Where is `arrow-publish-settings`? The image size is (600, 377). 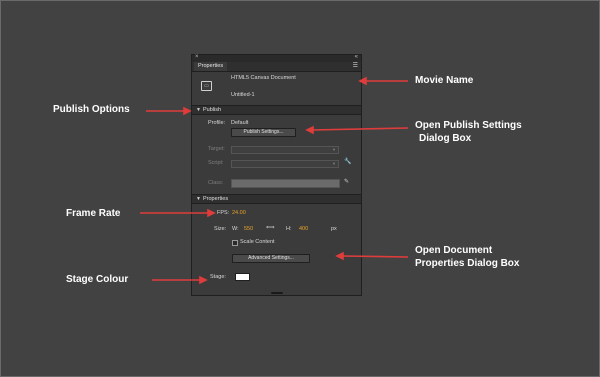
arrow-publish-settings is located at coordinates (360, 129).